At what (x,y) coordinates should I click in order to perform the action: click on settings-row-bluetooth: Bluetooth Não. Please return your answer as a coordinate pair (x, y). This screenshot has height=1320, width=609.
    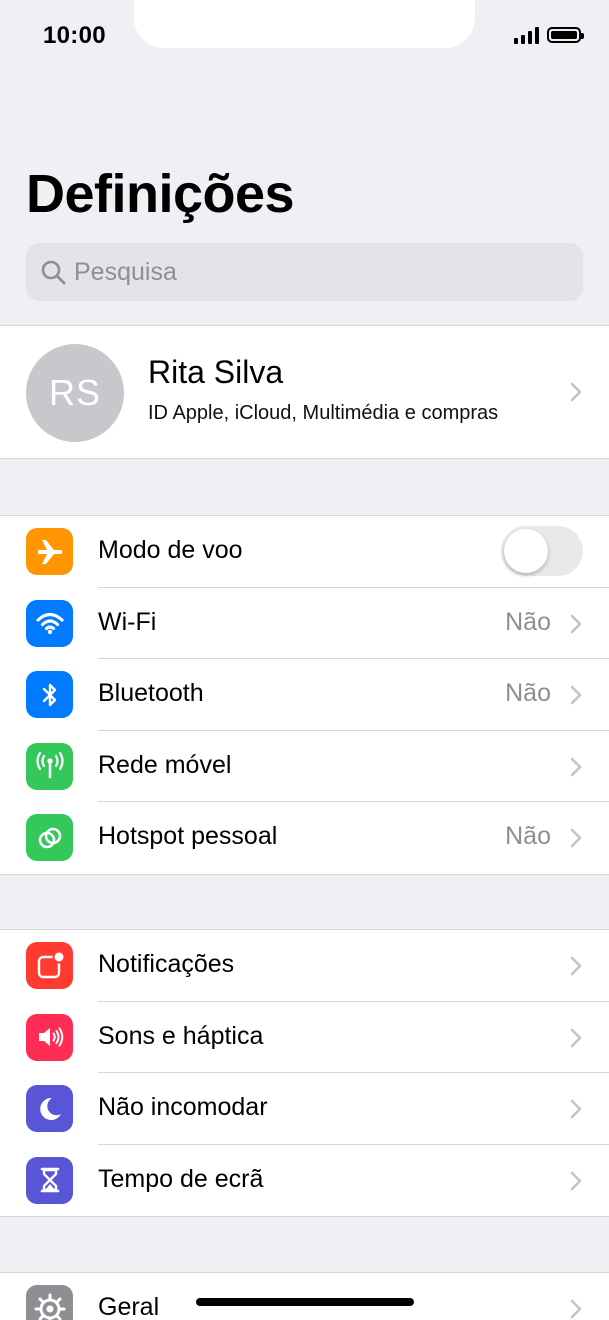
    Looking at the image, I should click on (304, 695).